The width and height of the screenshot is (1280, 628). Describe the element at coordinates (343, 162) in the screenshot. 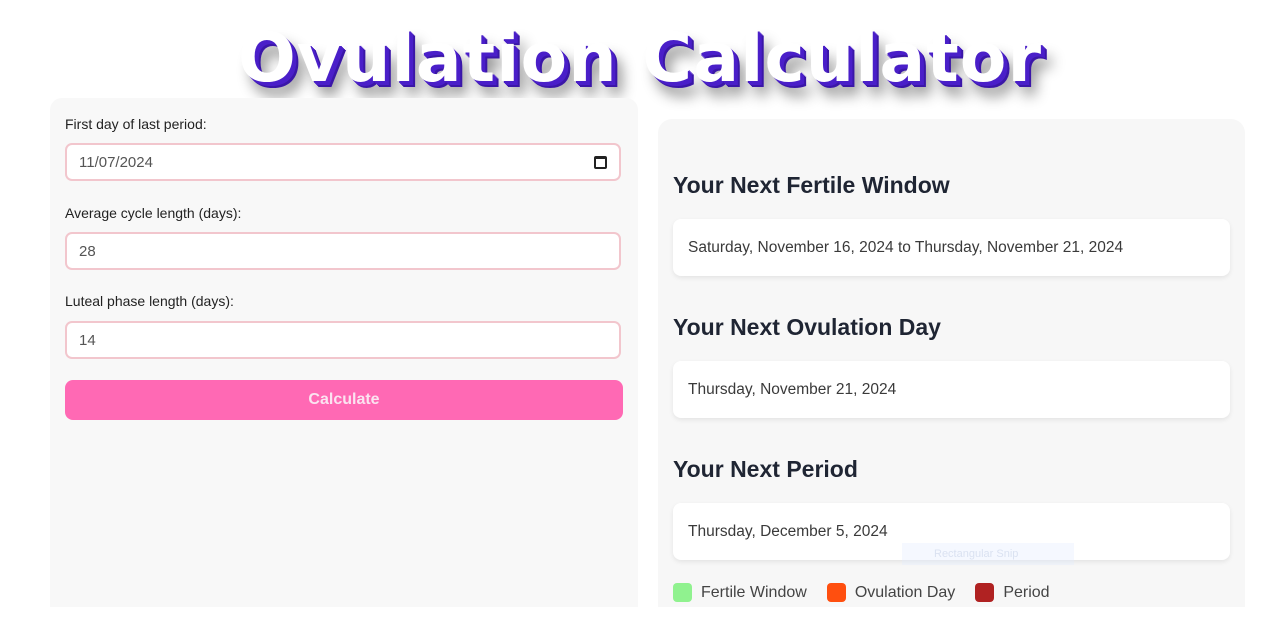

I see `last-period-date-input: 11/07/2024` at that location.